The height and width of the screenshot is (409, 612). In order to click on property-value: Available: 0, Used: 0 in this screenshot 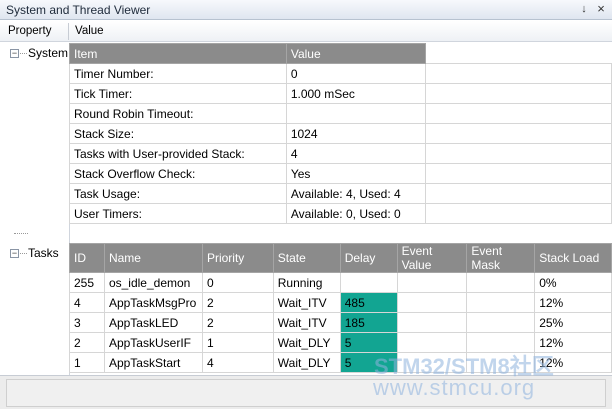, I will do `click(355, 213)`.